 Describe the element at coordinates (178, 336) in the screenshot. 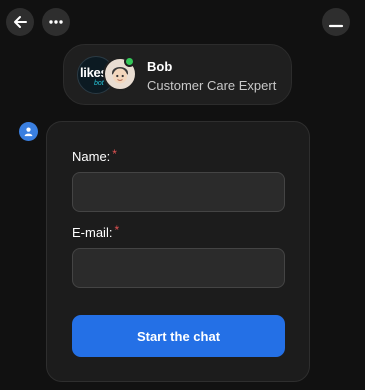

I see `start-chat-button: Start the chat` at that location.